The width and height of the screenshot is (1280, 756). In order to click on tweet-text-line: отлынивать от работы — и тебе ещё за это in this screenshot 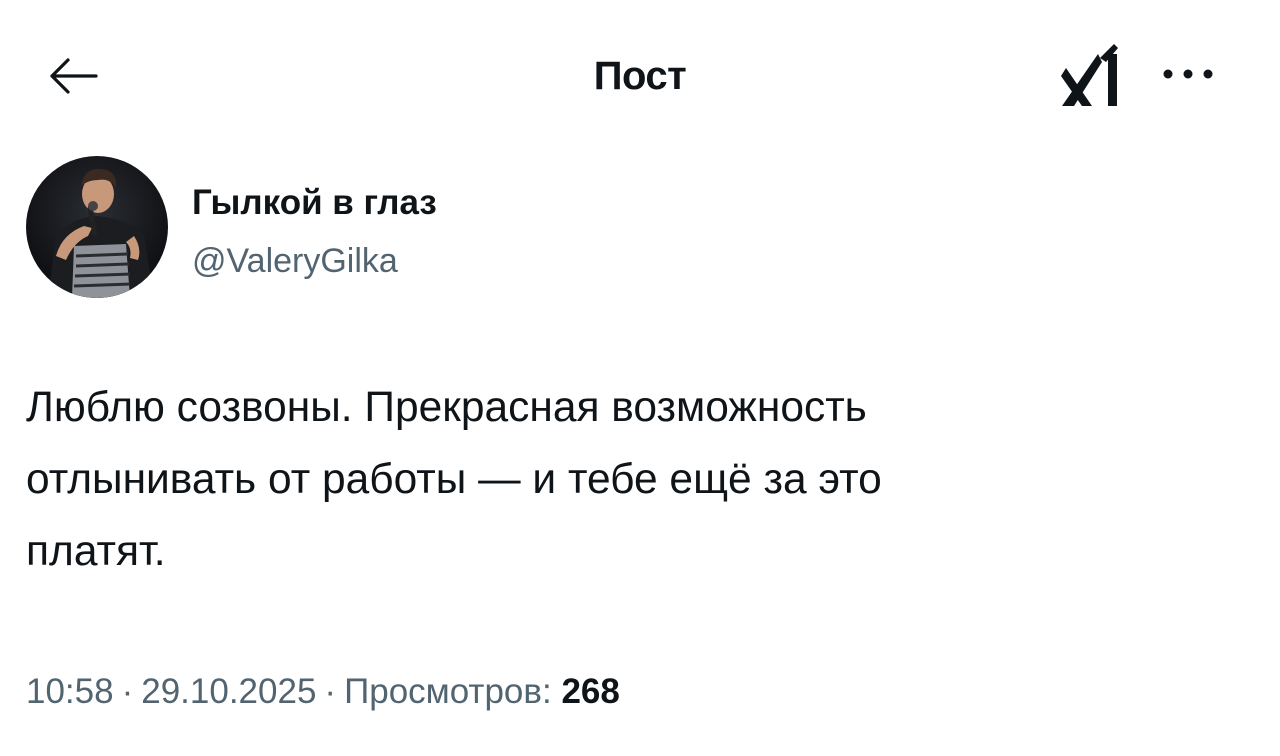, I will do `click(454, 479)`.